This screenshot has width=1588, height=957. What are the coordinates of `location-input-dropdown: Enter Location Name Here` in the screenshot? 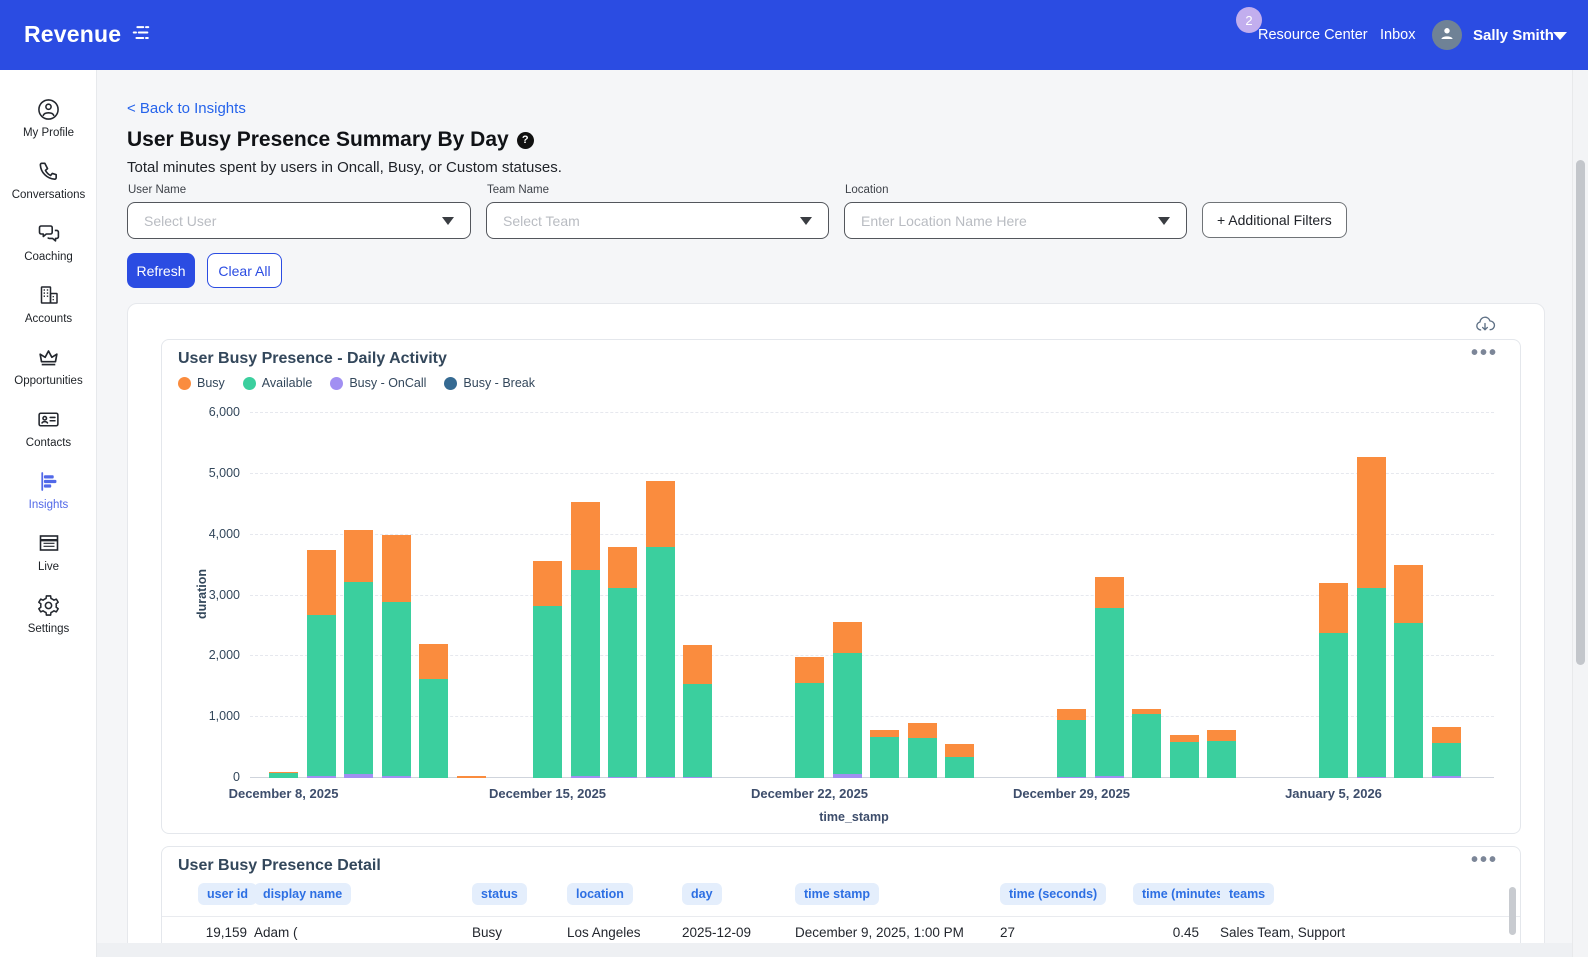 It's located at (1015, 220).